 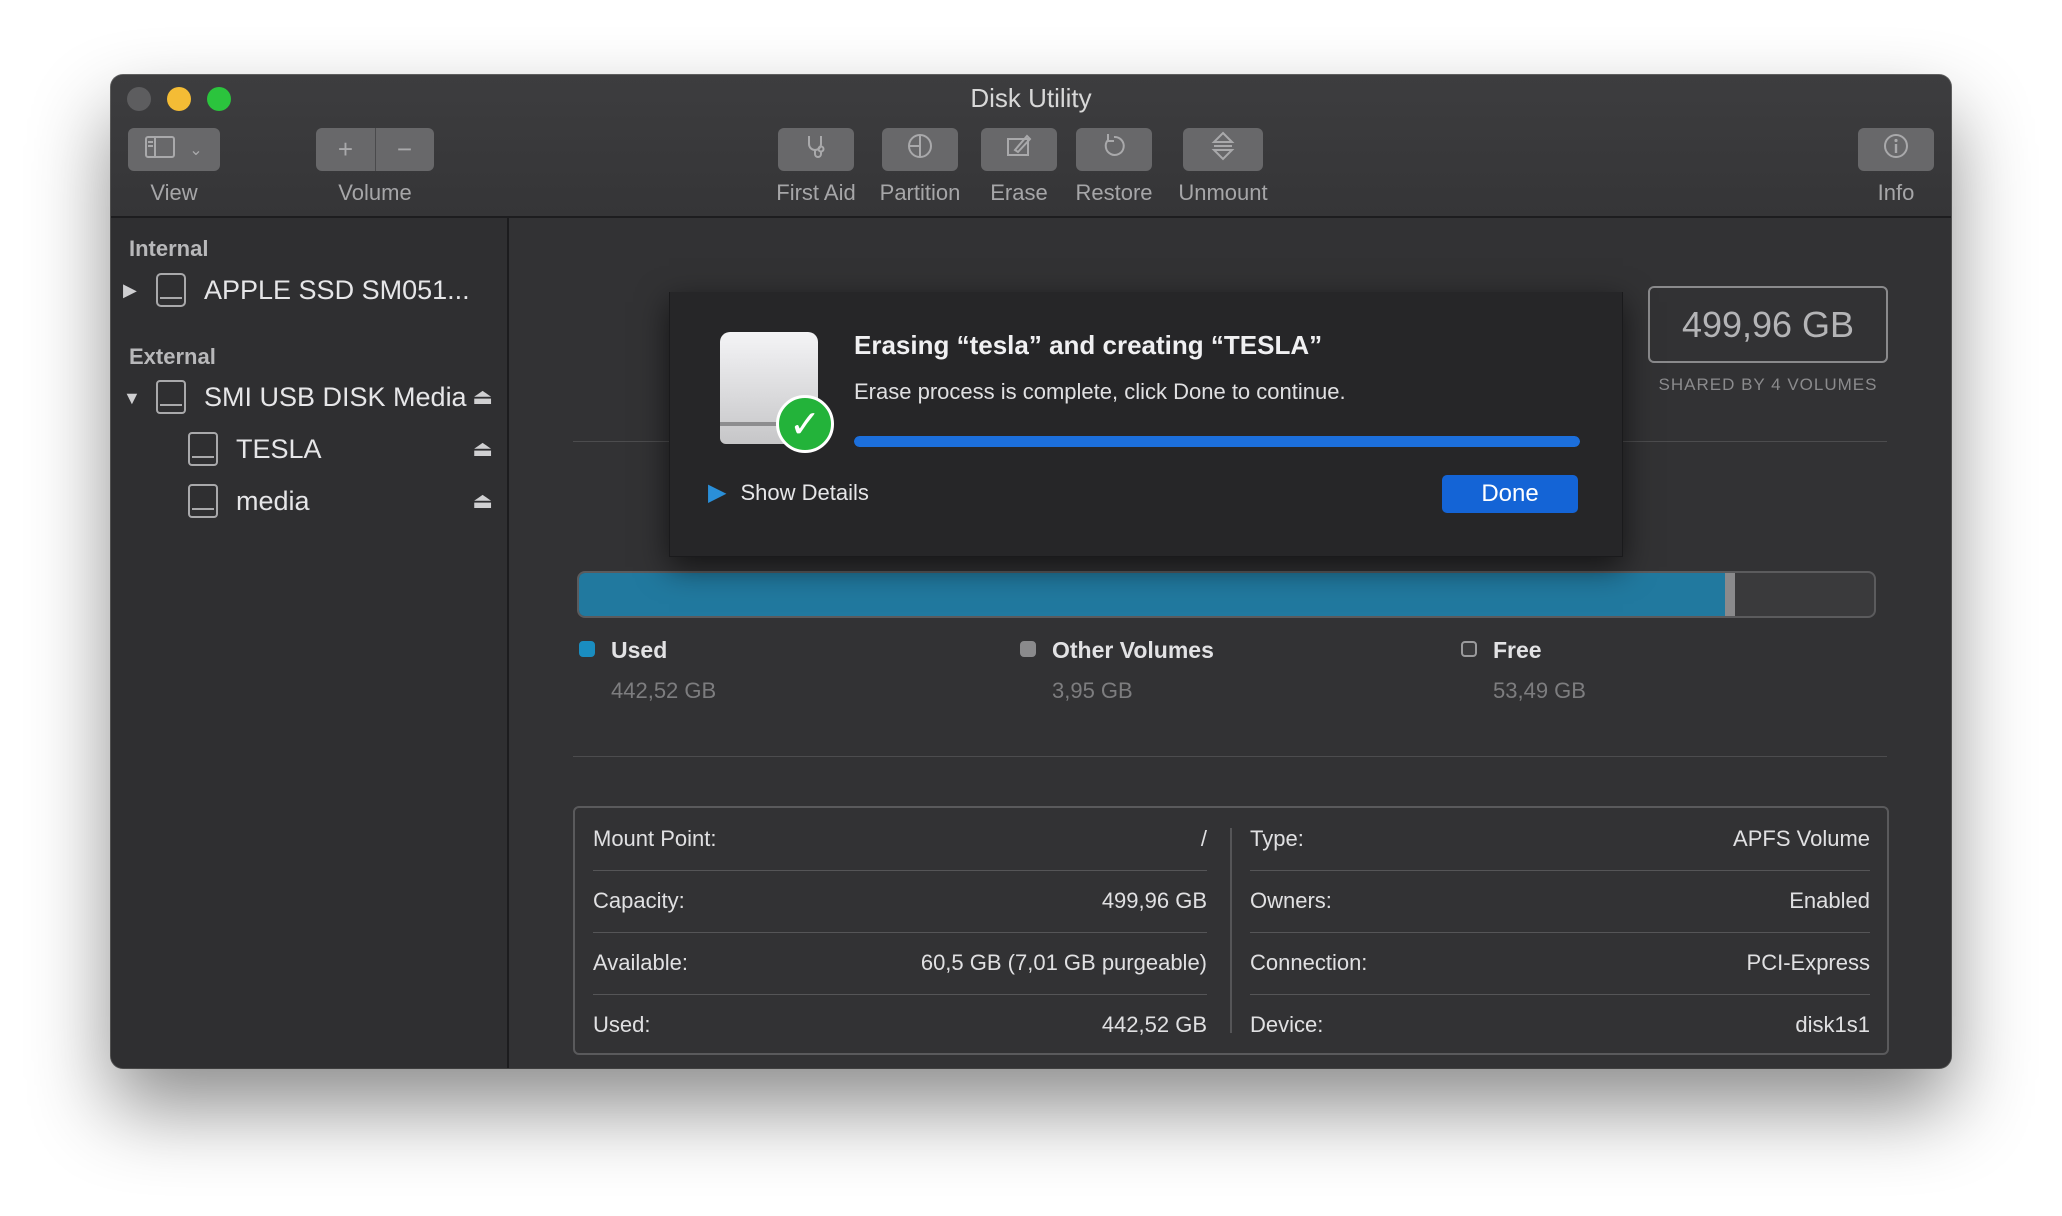 I want to click on volume-segmented-control: + −, so click(x=375, y=149).